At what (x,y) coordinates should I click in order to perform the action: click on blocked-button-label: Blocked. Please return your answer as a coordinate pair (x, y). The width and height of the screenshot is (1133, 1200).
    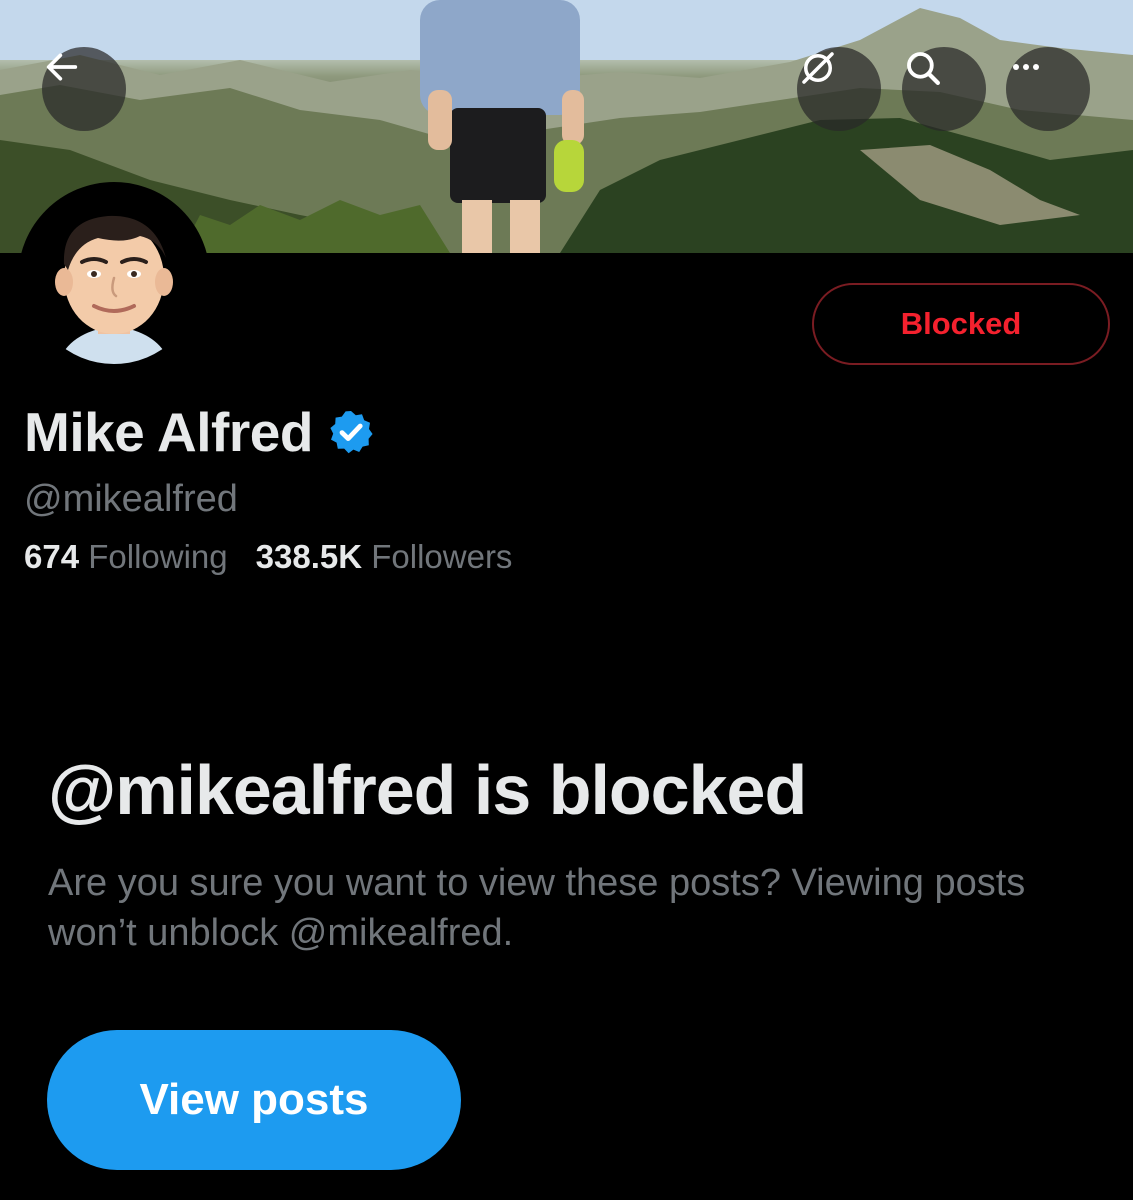
    Looking at the image, I should click on (961, 323).